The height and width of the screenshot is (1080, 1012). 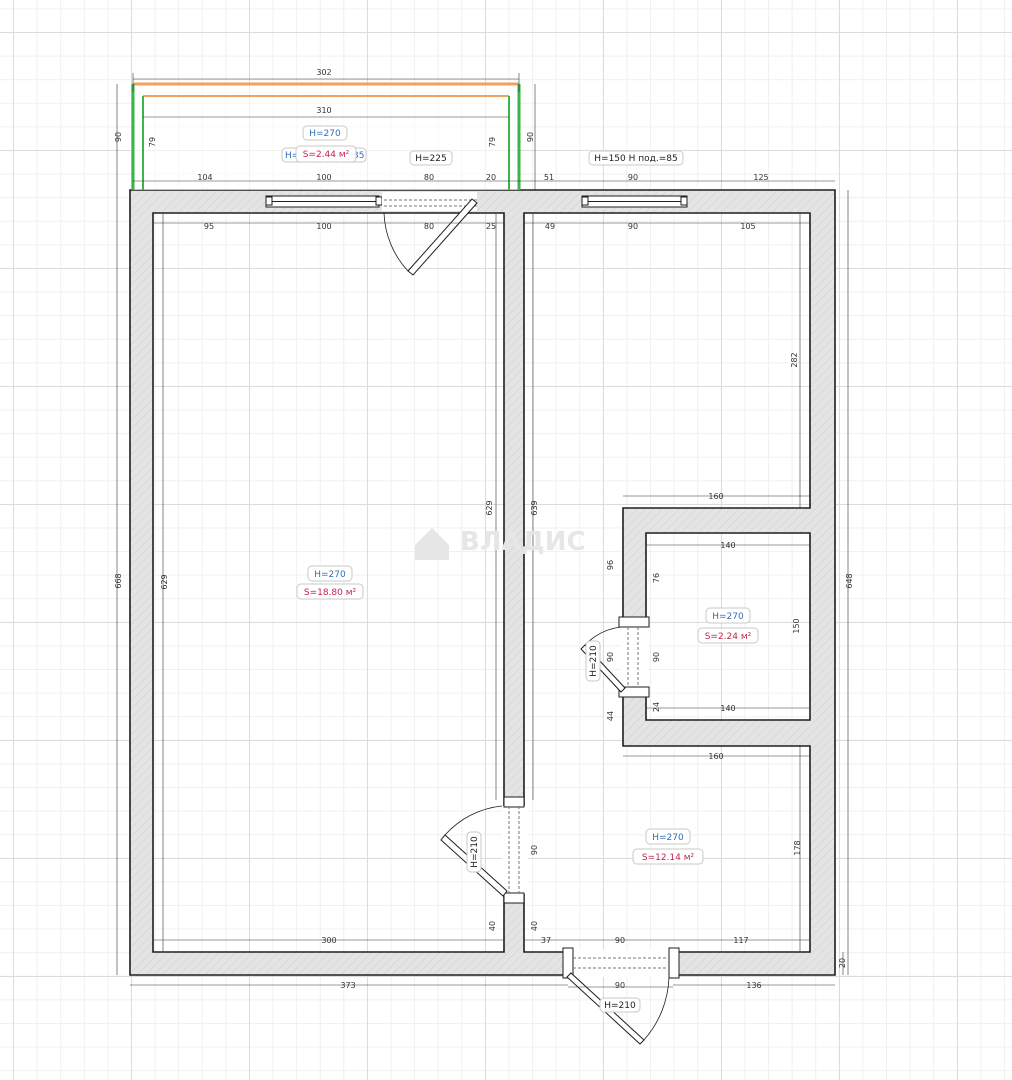 I want to click on dim-bottom-right-20: 20, so click(x=842, y=963).